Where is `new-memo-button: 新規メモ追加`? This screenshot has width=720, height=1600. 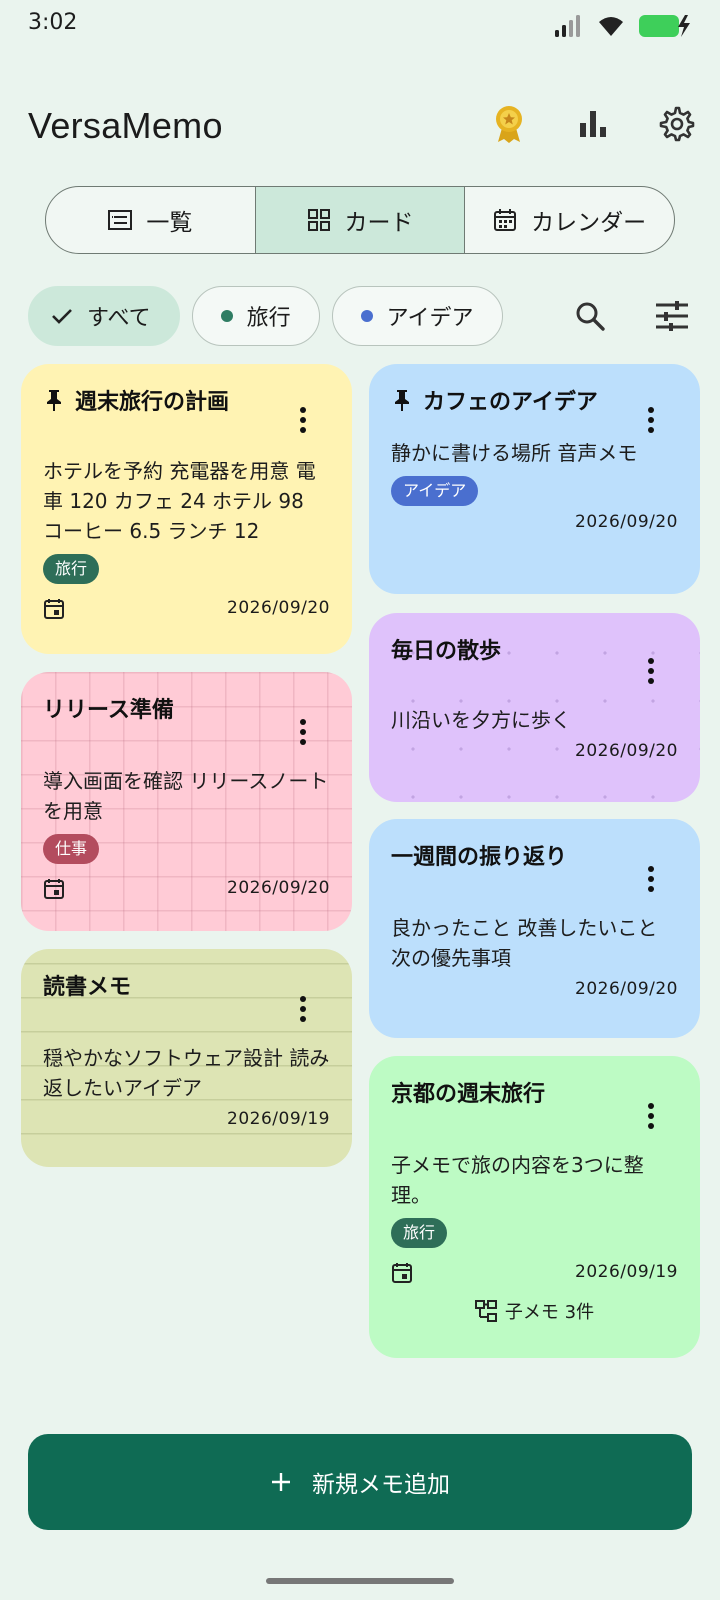
new-memo-button: 新規メモ追加 is located at coordinates (360, 1482).